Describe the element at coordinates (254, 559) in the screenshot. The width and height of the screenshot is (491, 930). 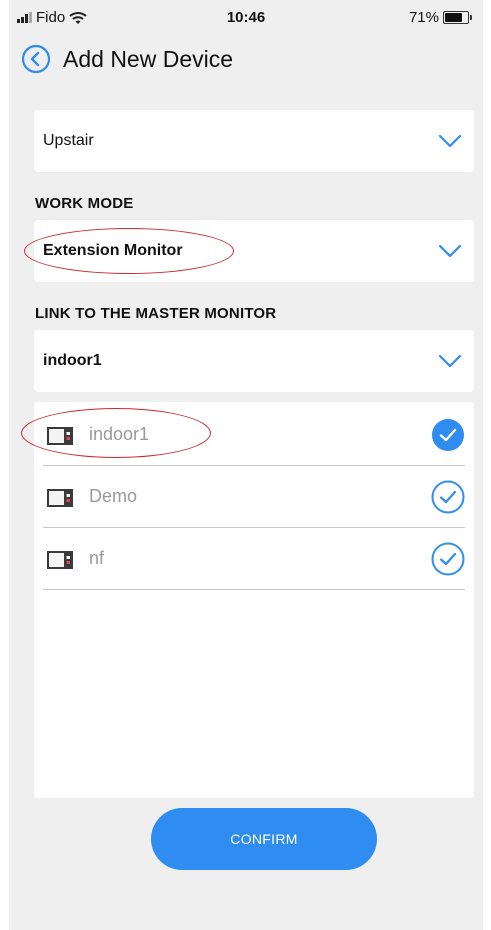
I see `device-row: nf` at that location.